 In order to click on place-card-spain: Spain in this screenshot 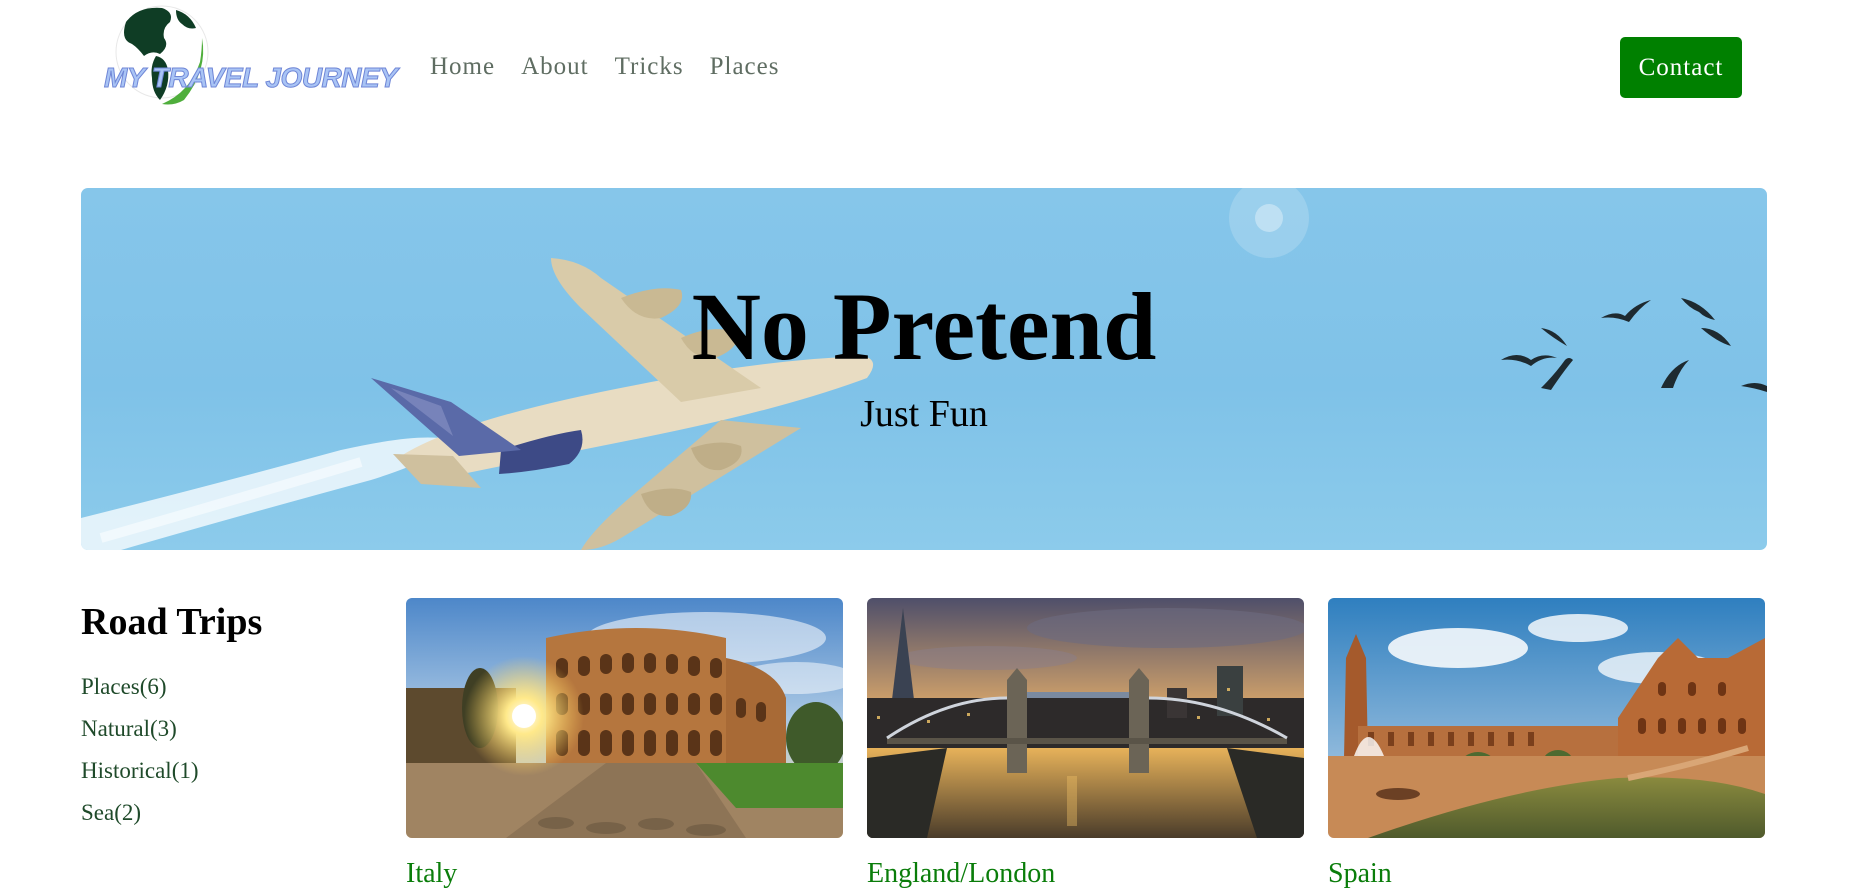, I will do `click(1546, 744)`.